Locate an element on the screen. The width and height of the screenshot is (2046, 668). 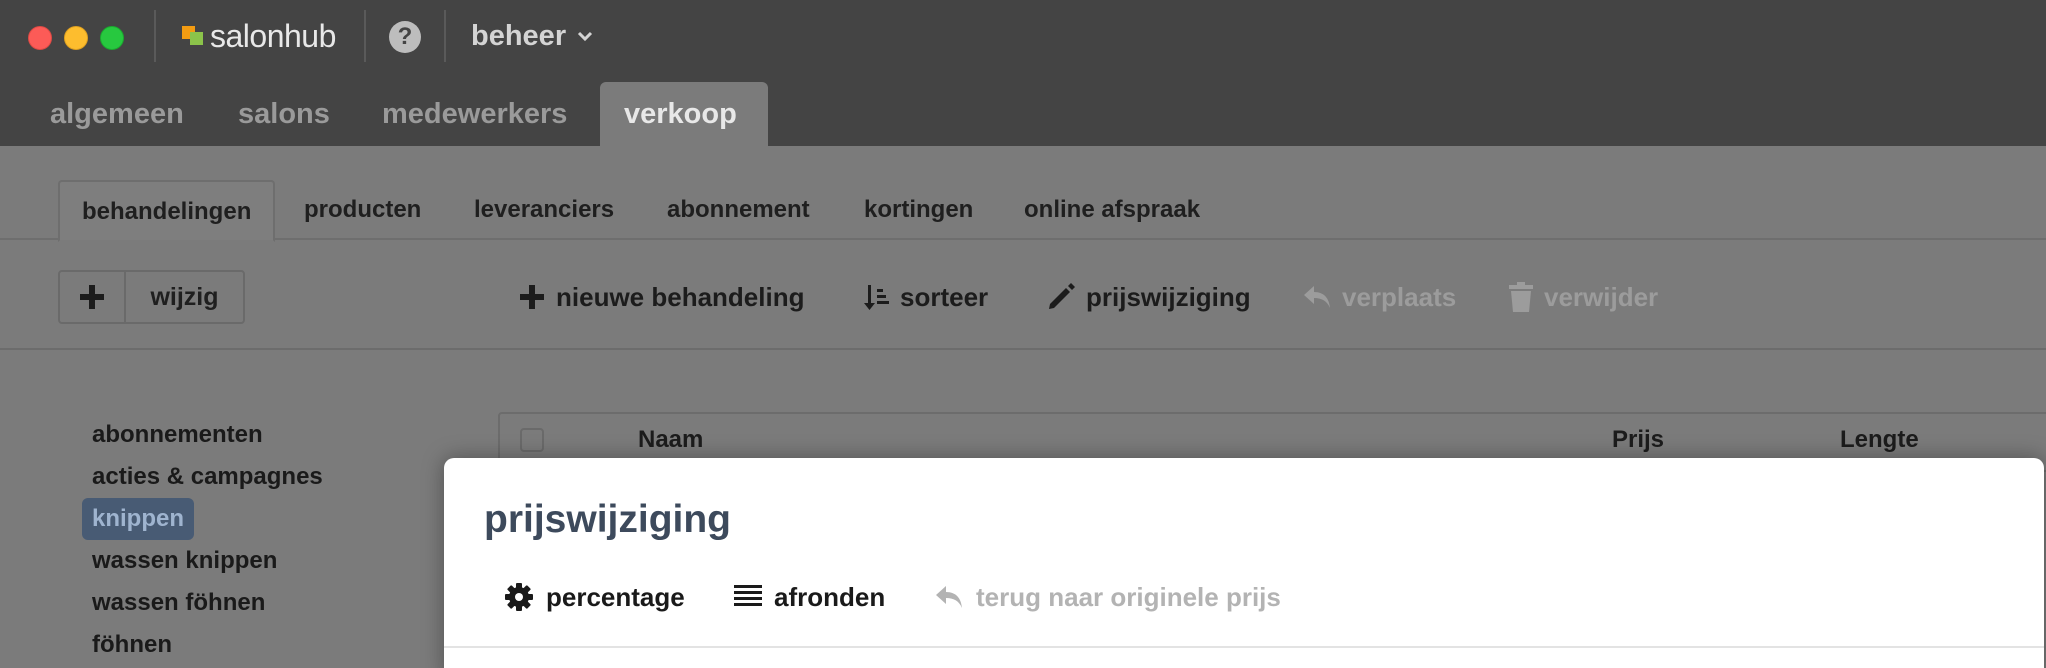
pencil-icon is located at coordinates (1062, 296).